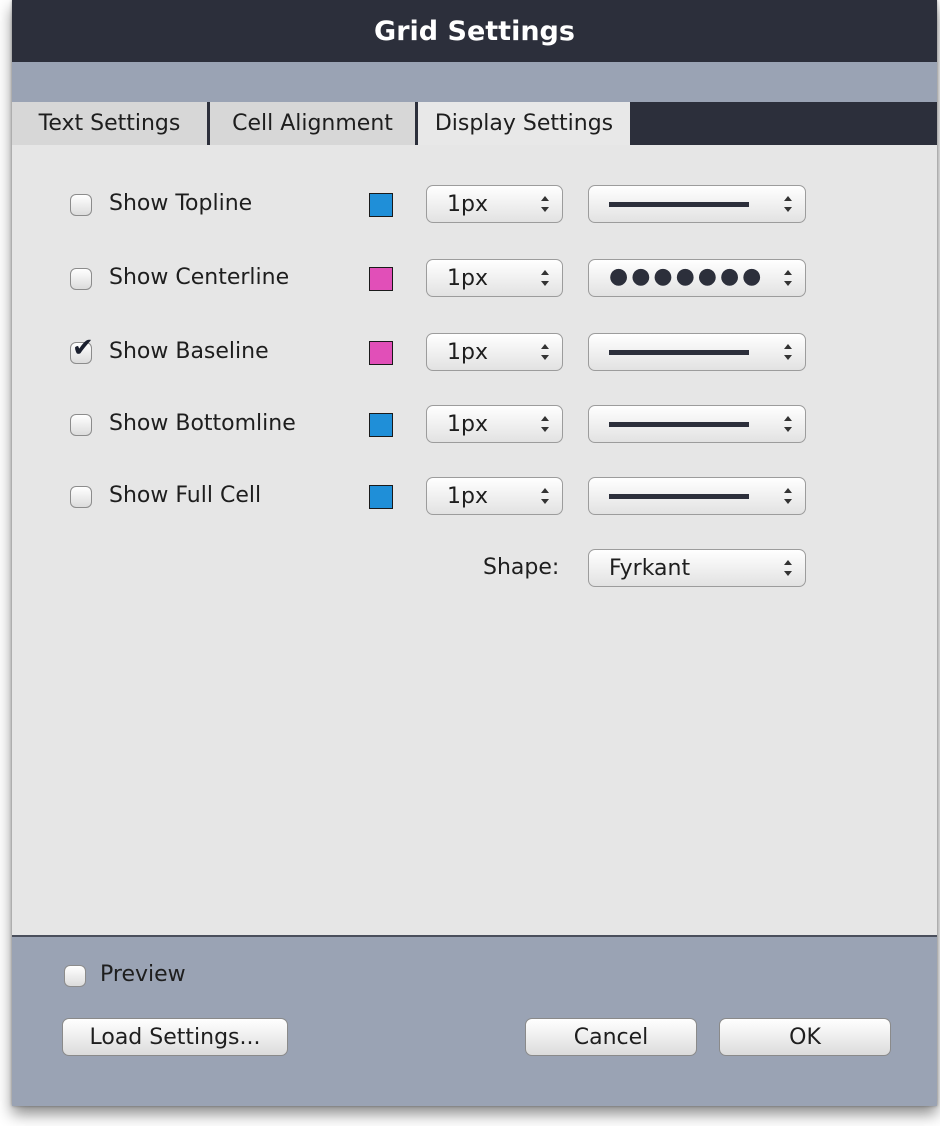 This screenshot has height=1126, width=940. I want to click on shape-row: Shape: Fyrkant, so click(474, 571).